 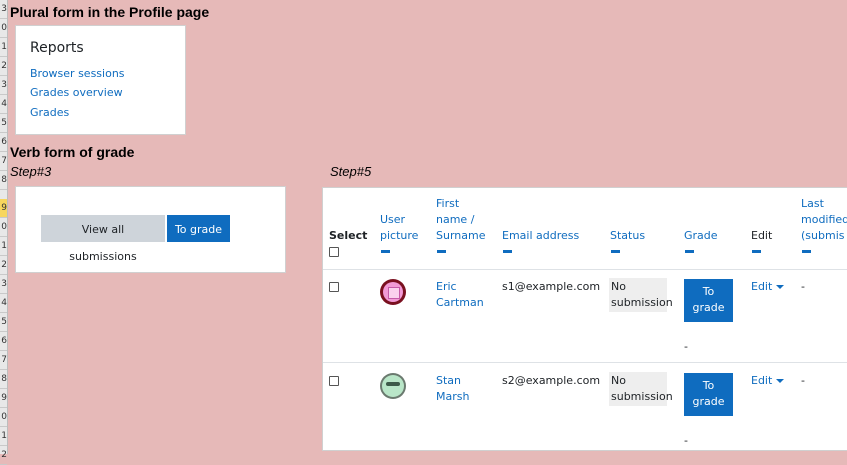 I want to click on avatar-eyes, so click(x=393, y=384).